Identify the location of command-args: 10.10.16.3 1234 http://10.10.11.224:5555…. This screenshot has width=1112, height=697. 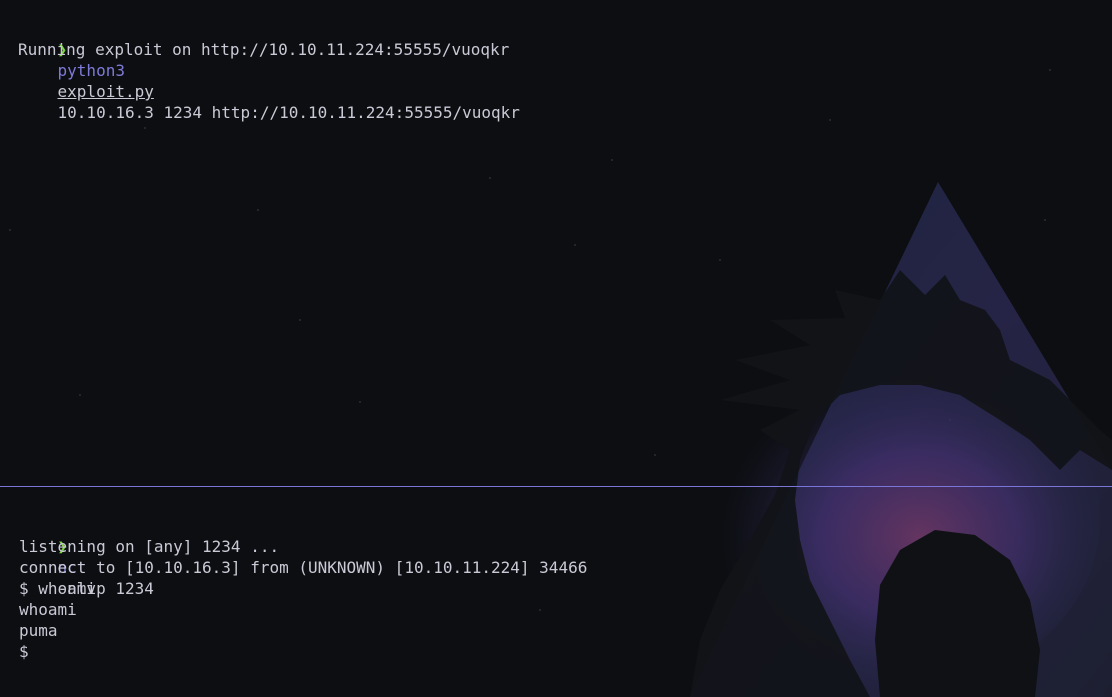
(288, 112).